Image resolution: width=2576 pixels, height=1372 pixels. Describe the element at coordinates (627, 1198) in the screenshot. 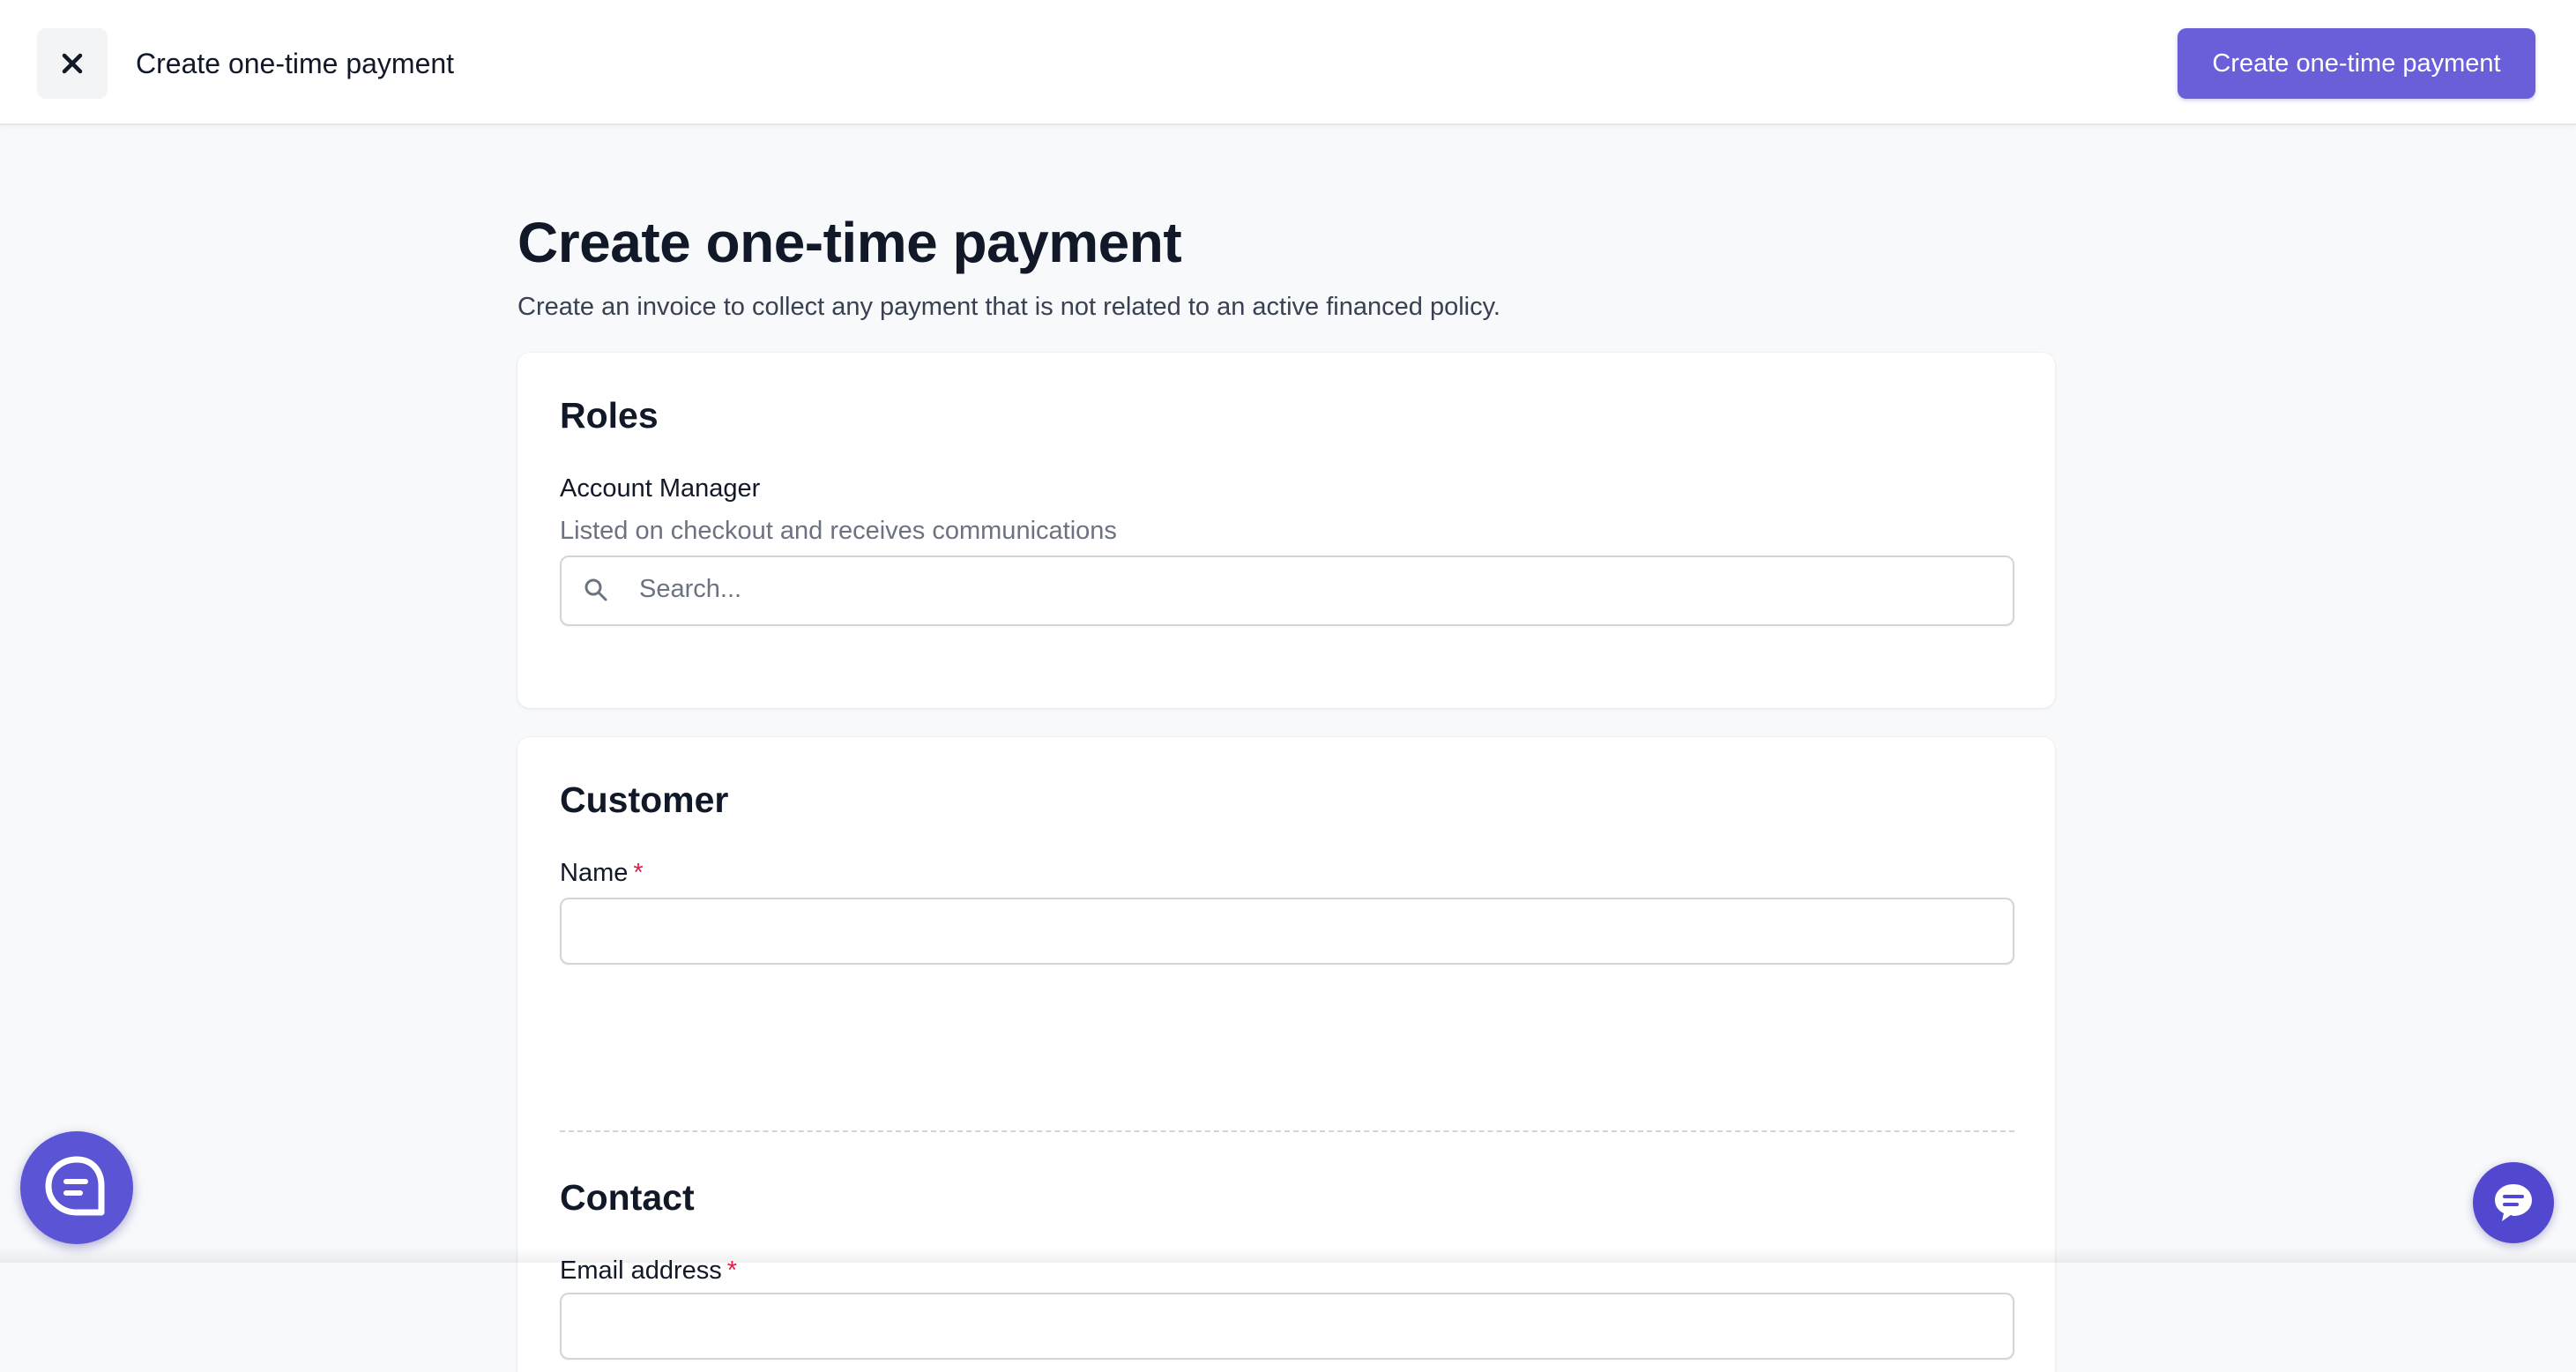

I see `contact-section-title: Contact` at that location.